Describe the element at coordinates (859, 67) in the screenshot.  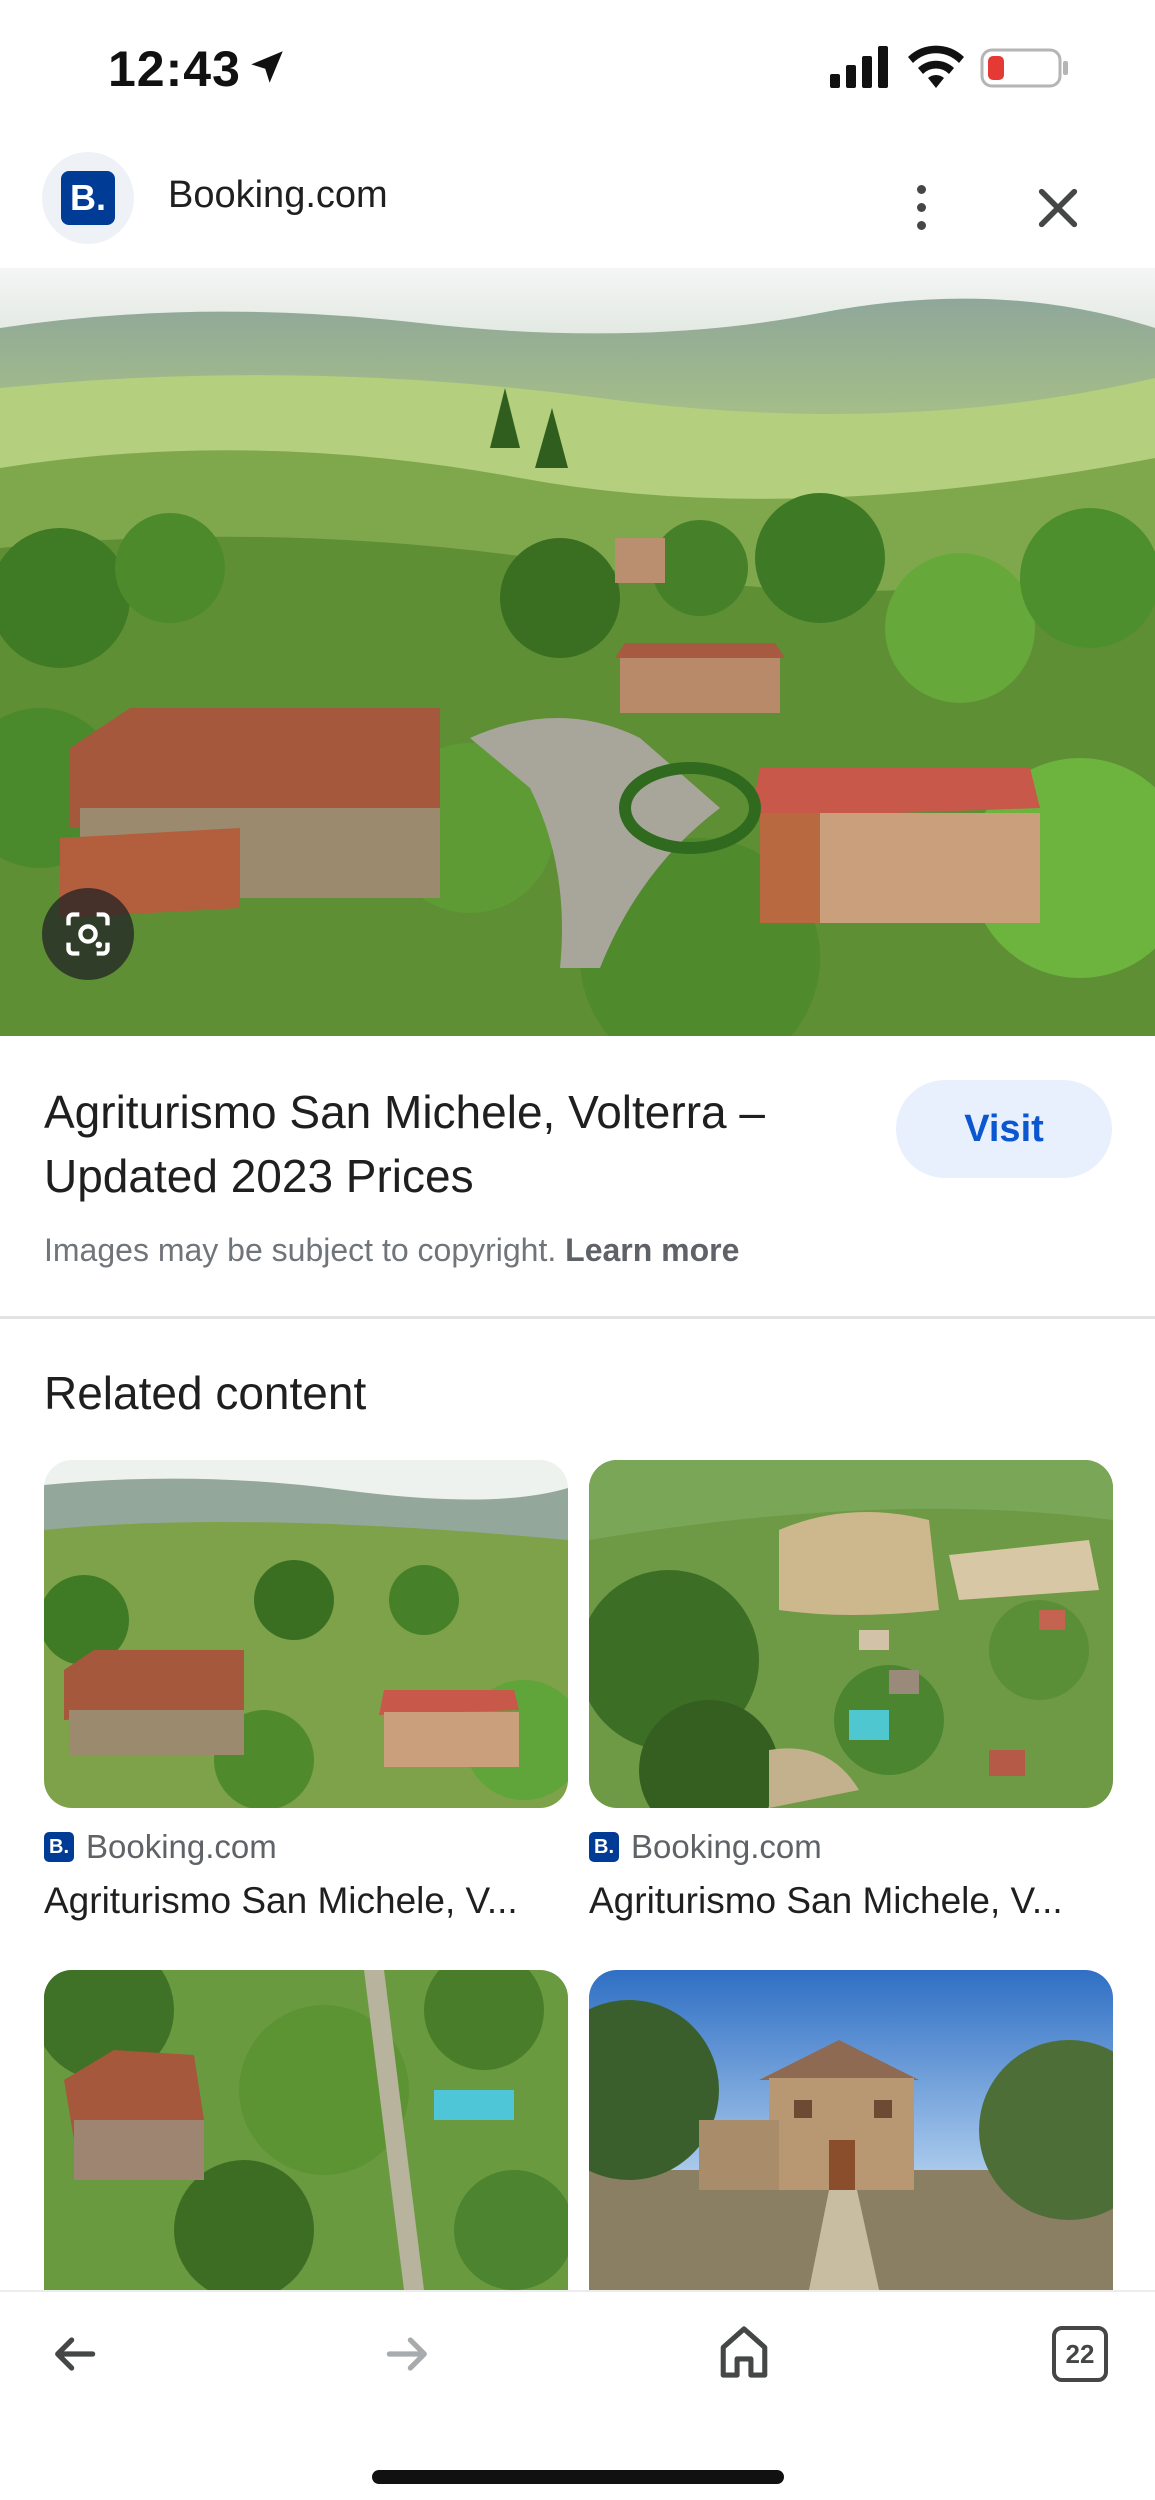
I see `cellular-signal-icon` at that location.